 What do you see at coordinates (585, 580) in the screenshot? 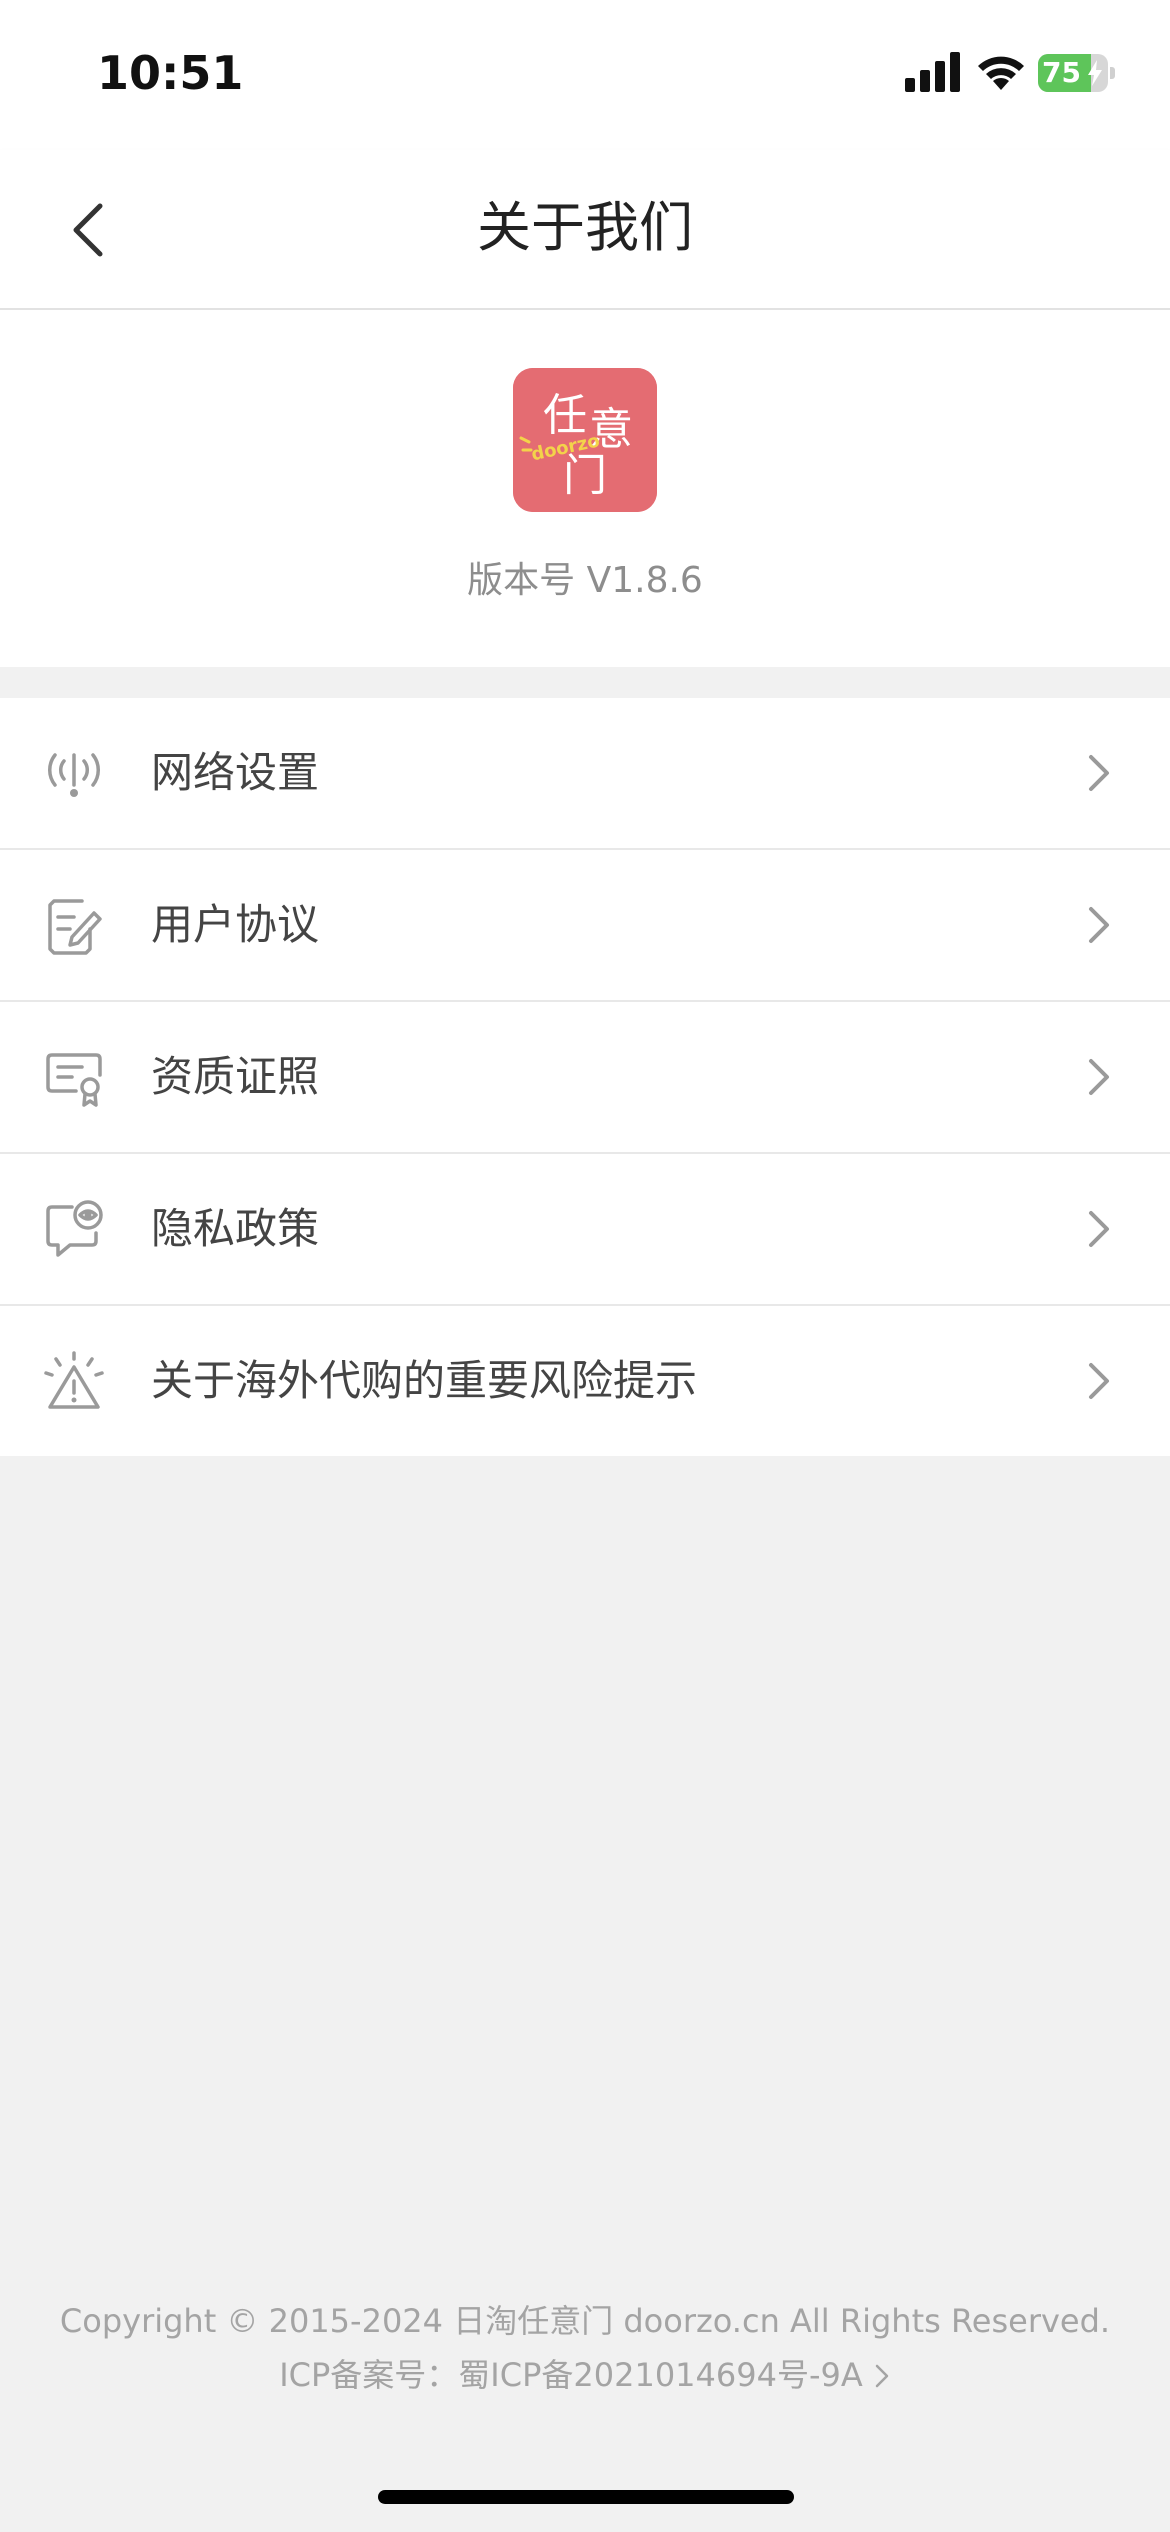
I see `version-label: 版本号 V1.8.6` at bounding box center [585, 580].